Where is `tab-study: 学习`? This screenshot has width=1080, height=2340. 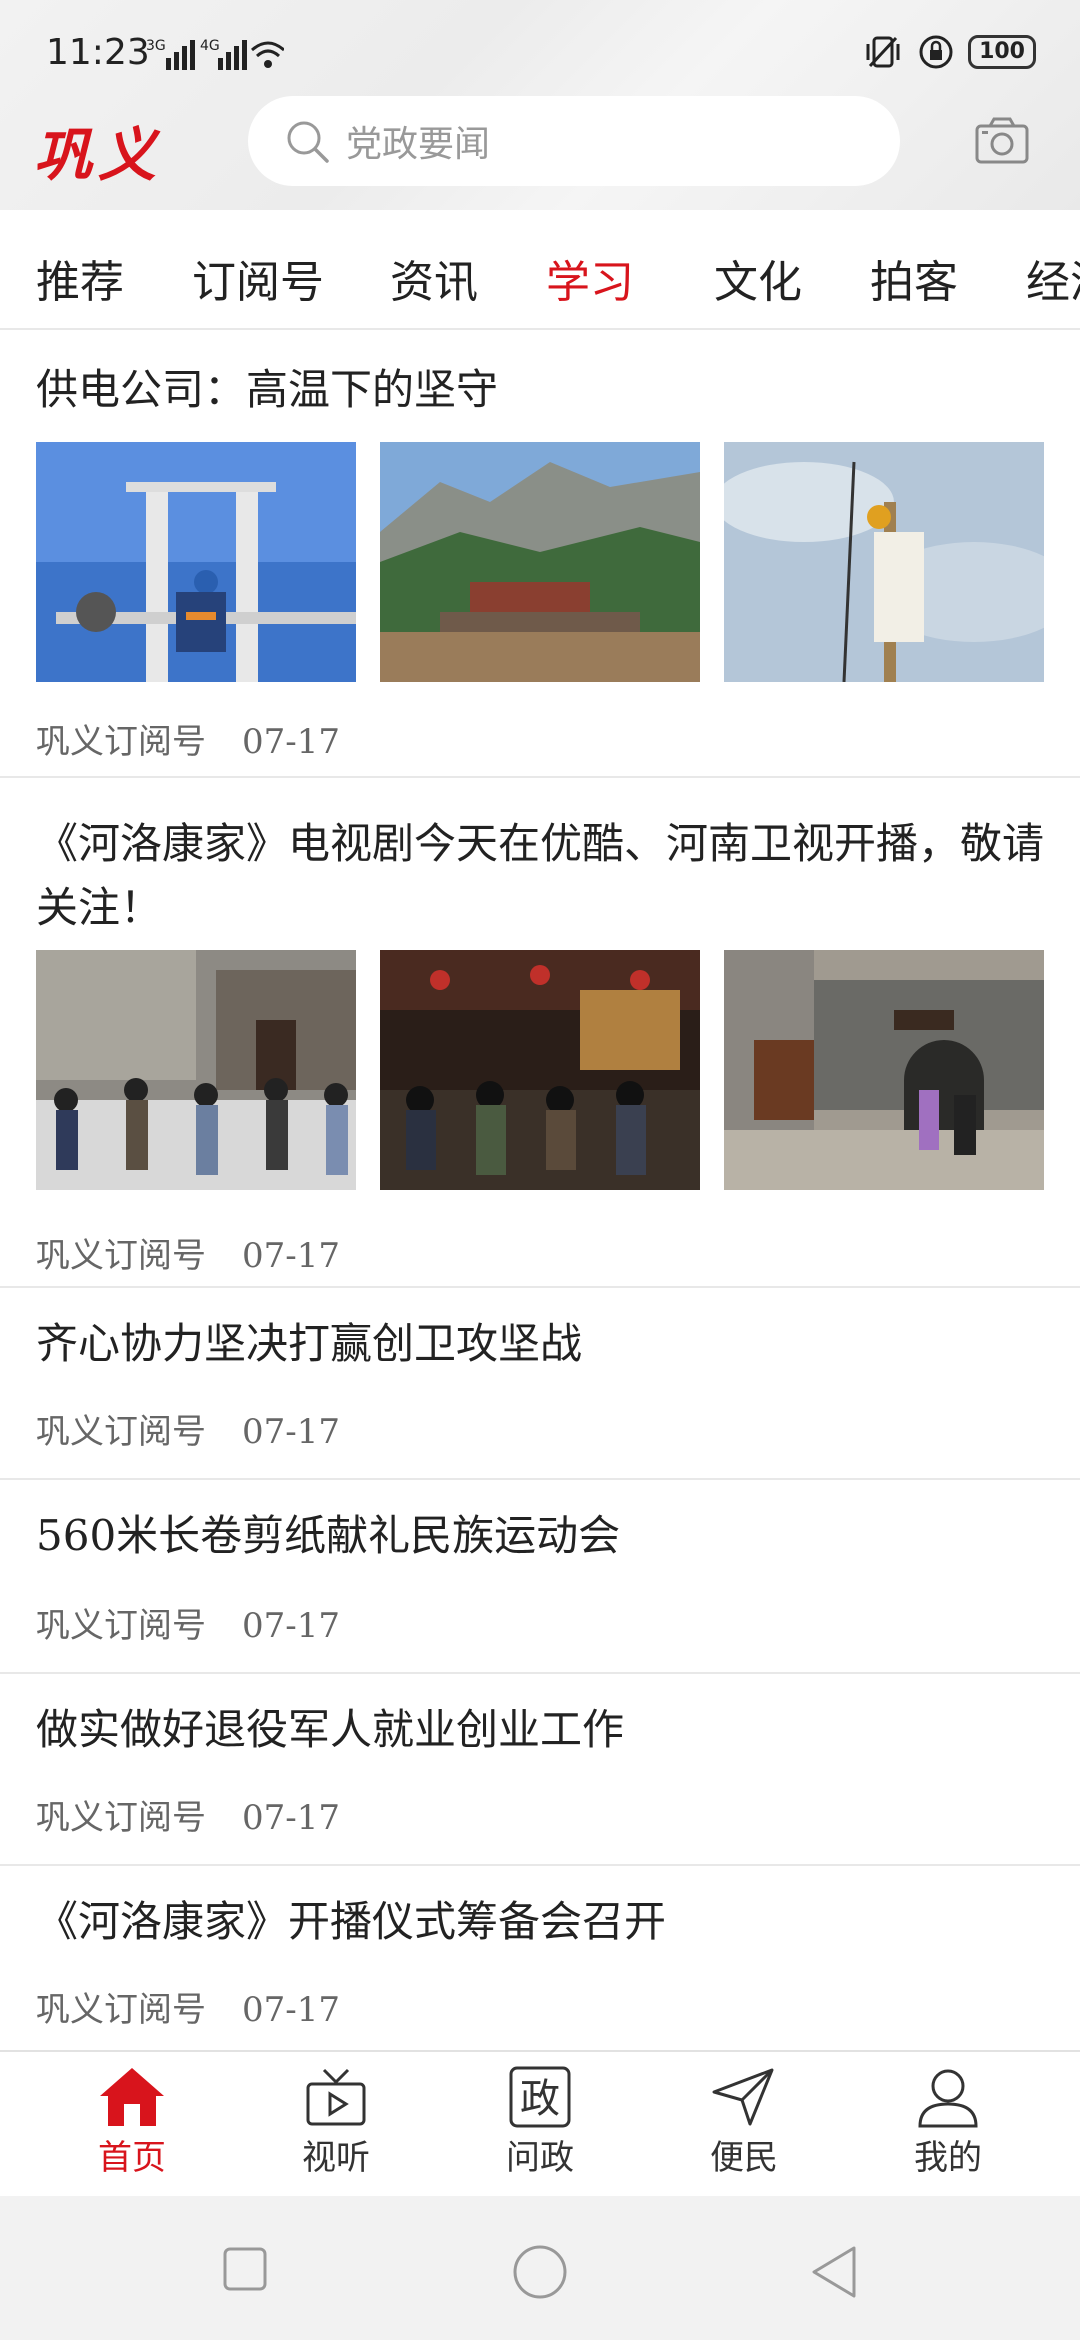
tab-study: 学习 is located at coordinates (590, 278).